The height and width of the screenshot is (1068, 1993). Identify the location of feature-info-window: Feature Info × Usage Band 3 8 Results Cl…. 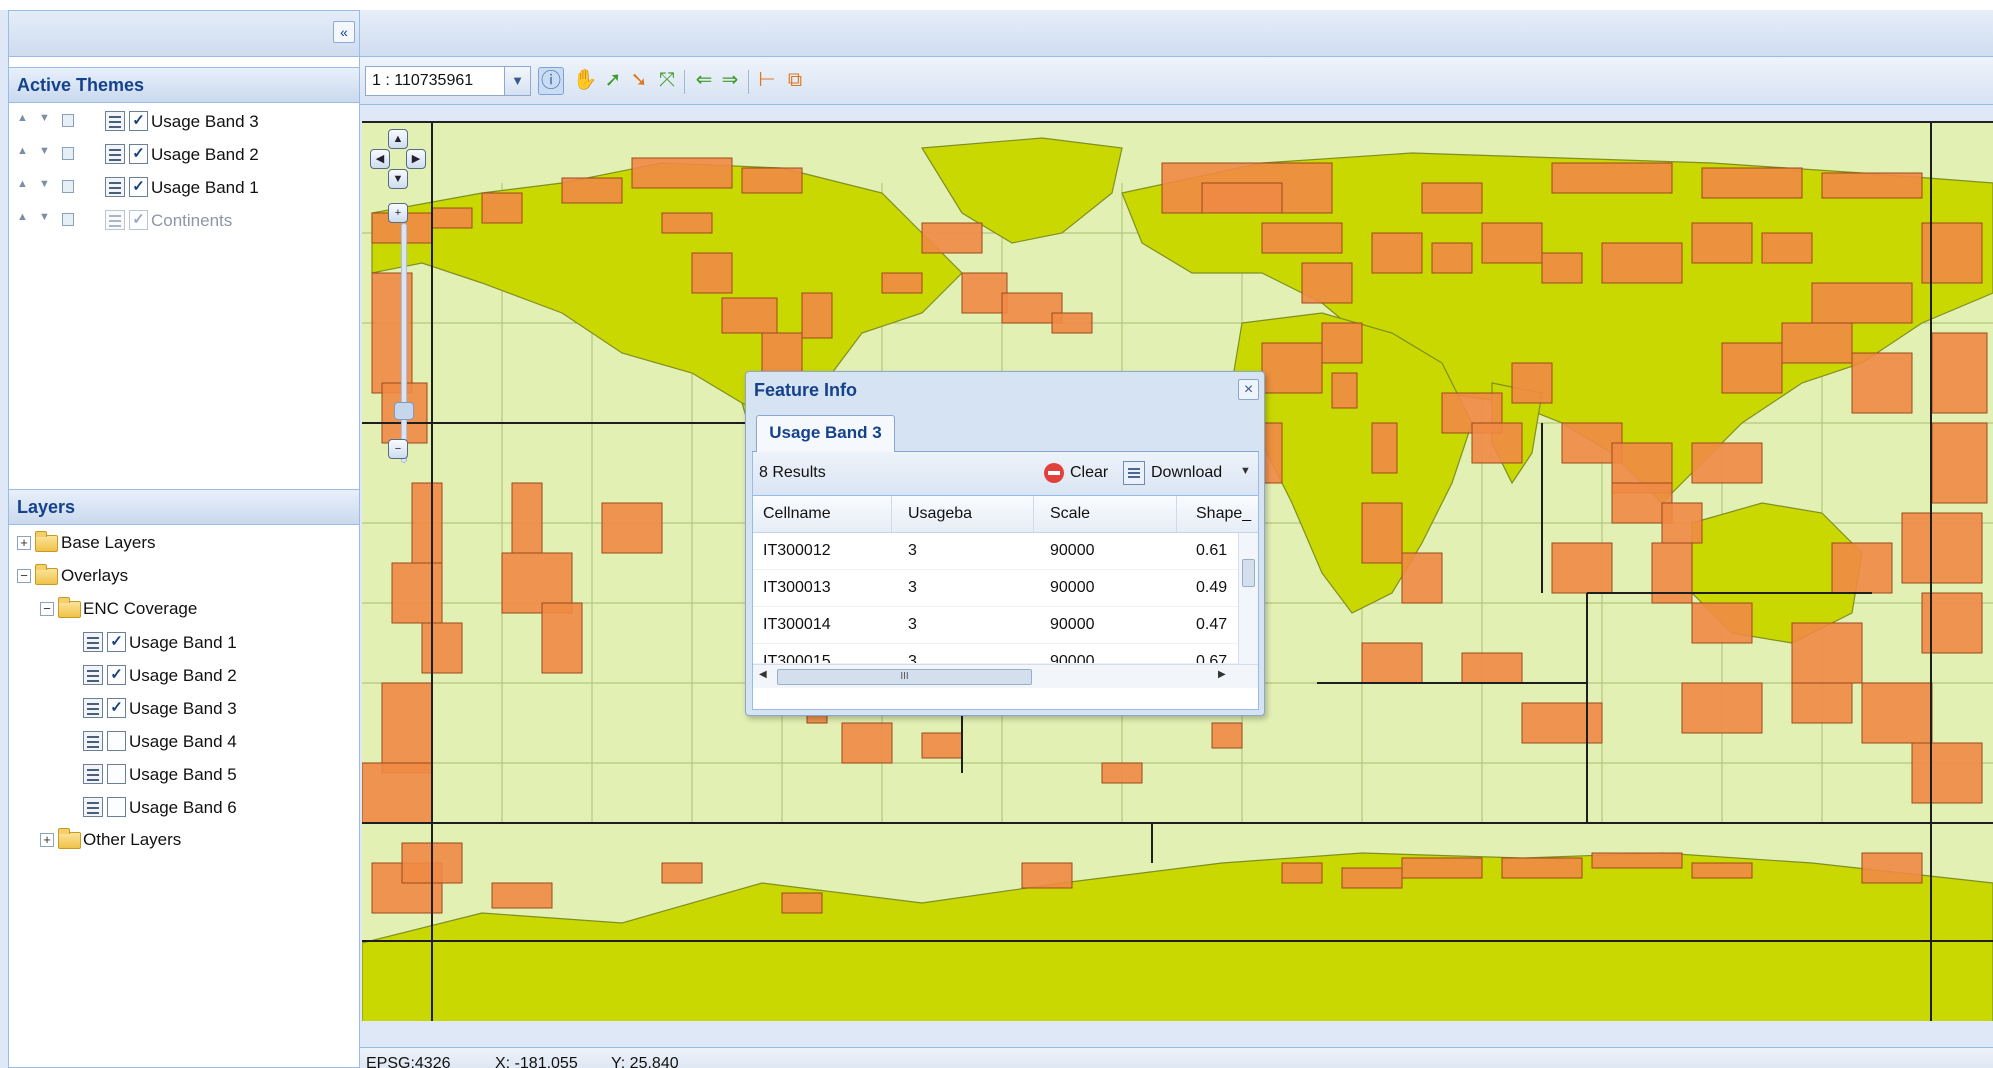
(1005, 543).